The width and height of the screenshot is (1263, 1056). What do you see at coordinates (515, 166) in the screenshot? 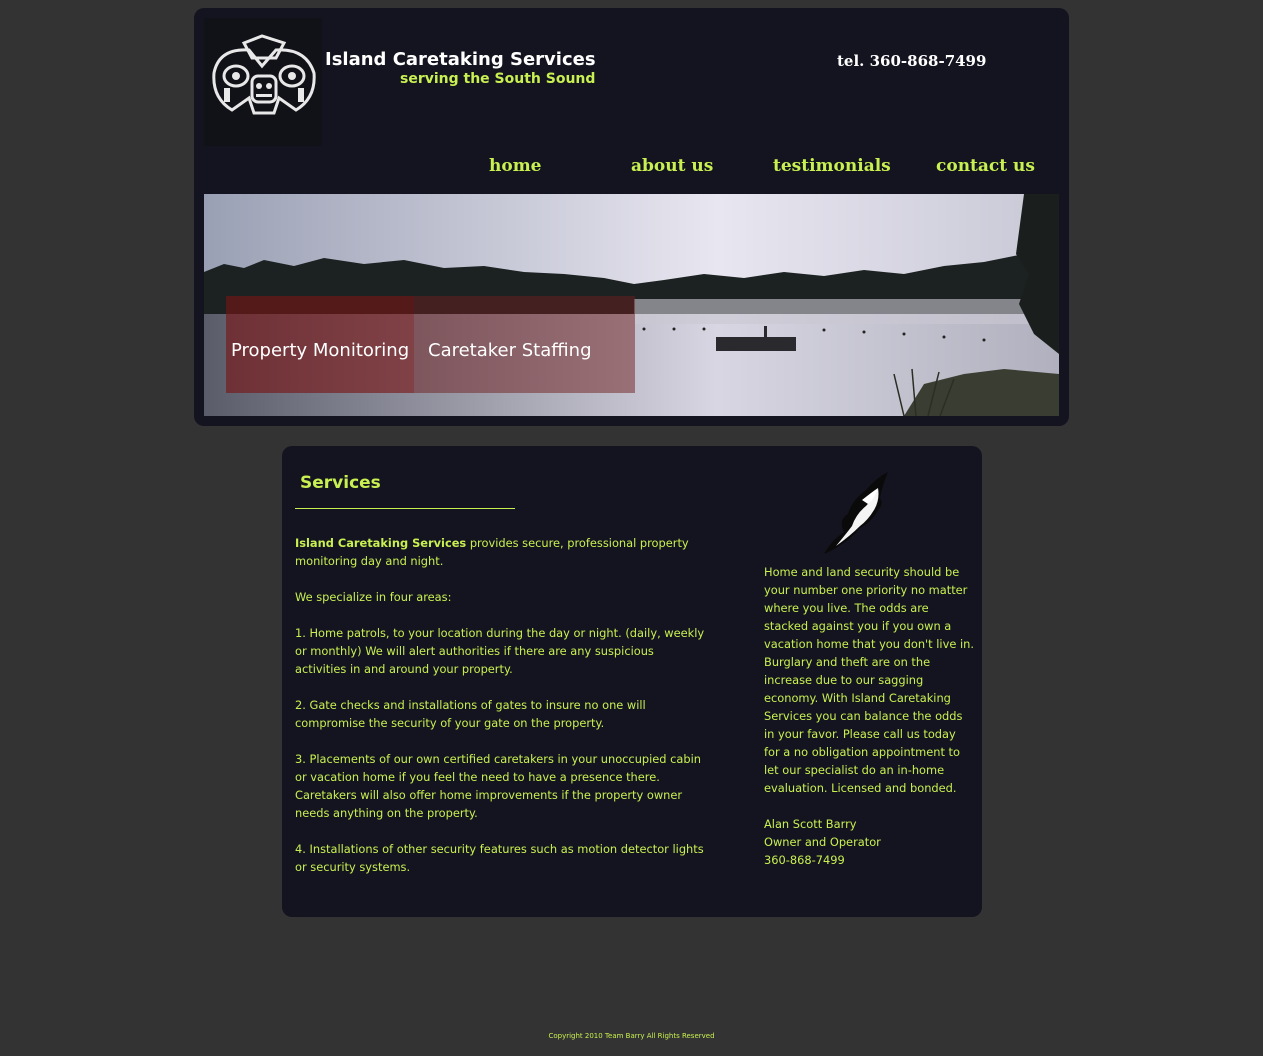
I see `nav-home-link: home` at bounding box center [515, 166].